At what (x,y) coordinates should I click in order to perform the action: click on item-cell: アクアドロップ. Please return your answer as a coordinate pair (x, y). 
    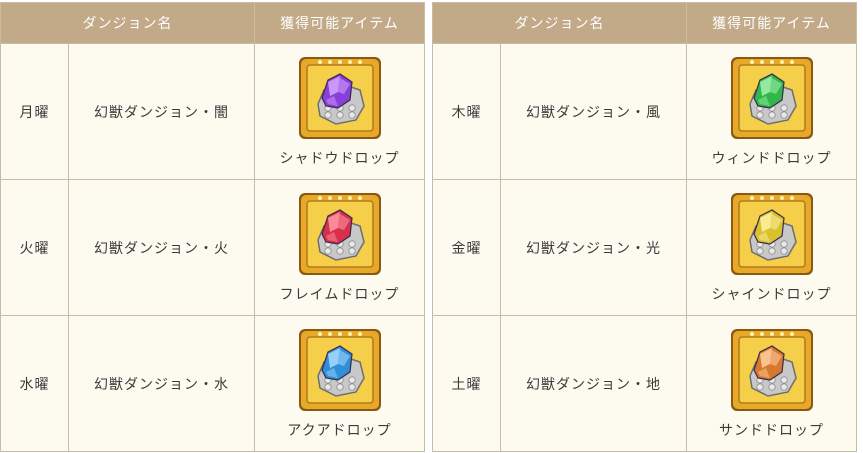
    Looking at the image, I should click on (339, 383).